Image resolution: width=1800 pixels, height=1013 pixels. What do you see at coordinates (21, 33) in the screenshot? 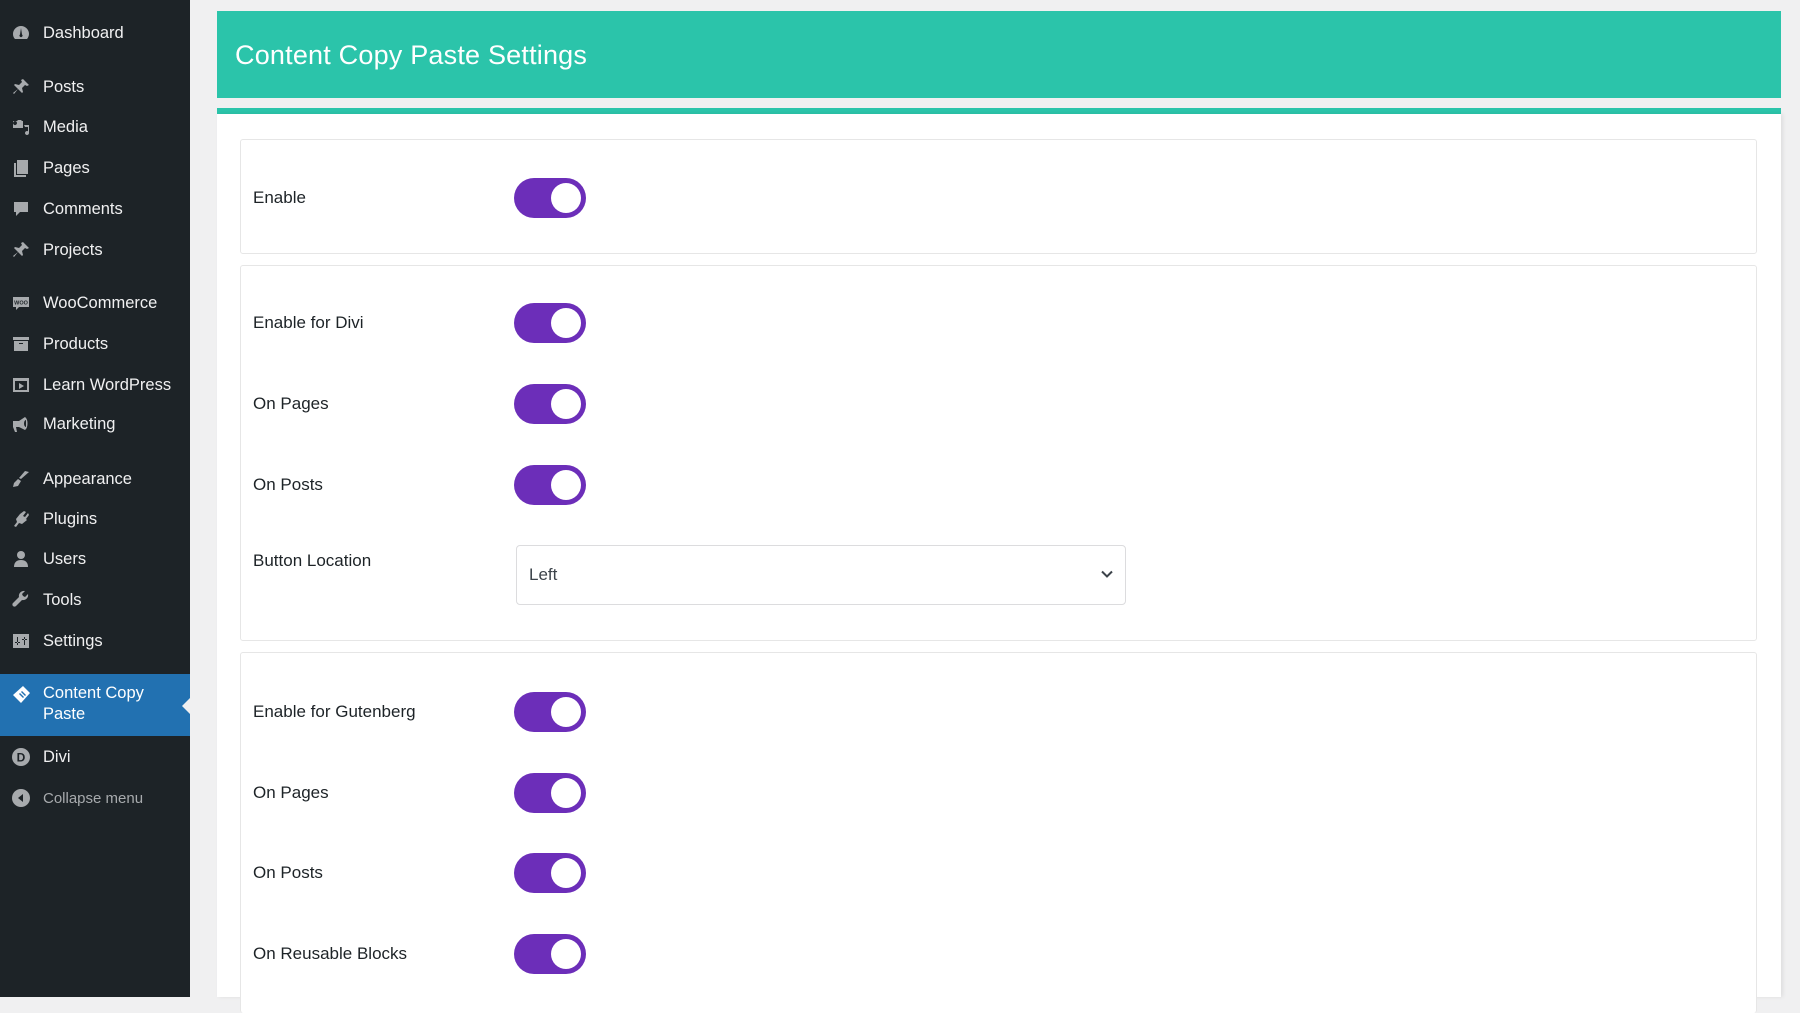
I see `dashboard-icon` at bounding box center [21, 33].